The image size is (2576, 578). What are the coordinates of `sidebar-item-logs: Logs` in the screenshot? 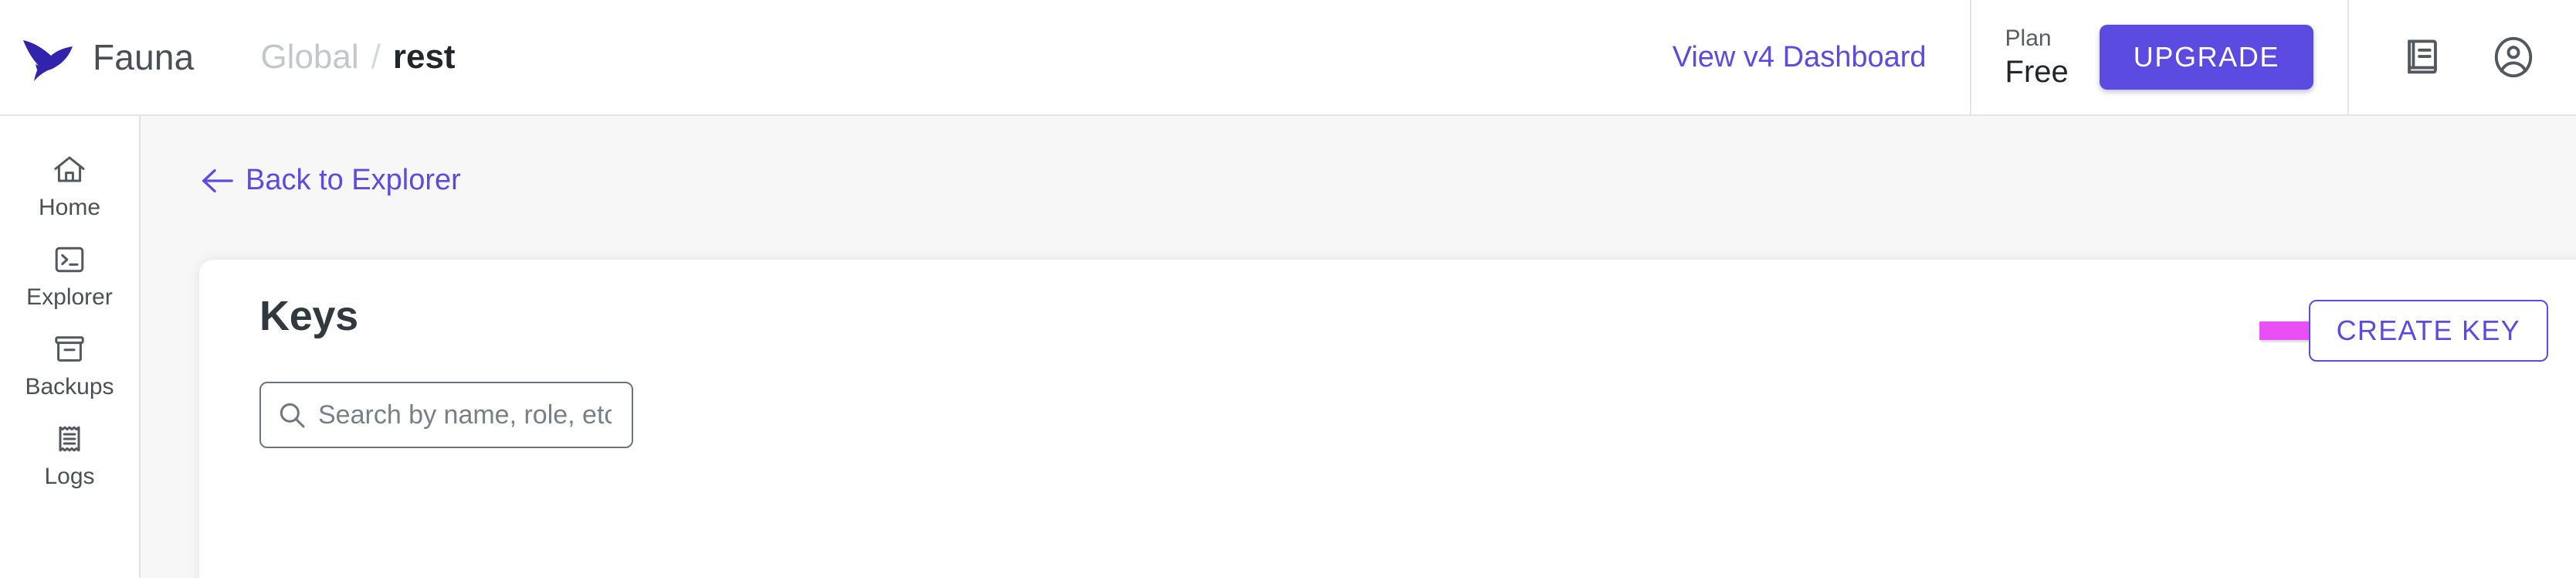 It's located at (69, 451).